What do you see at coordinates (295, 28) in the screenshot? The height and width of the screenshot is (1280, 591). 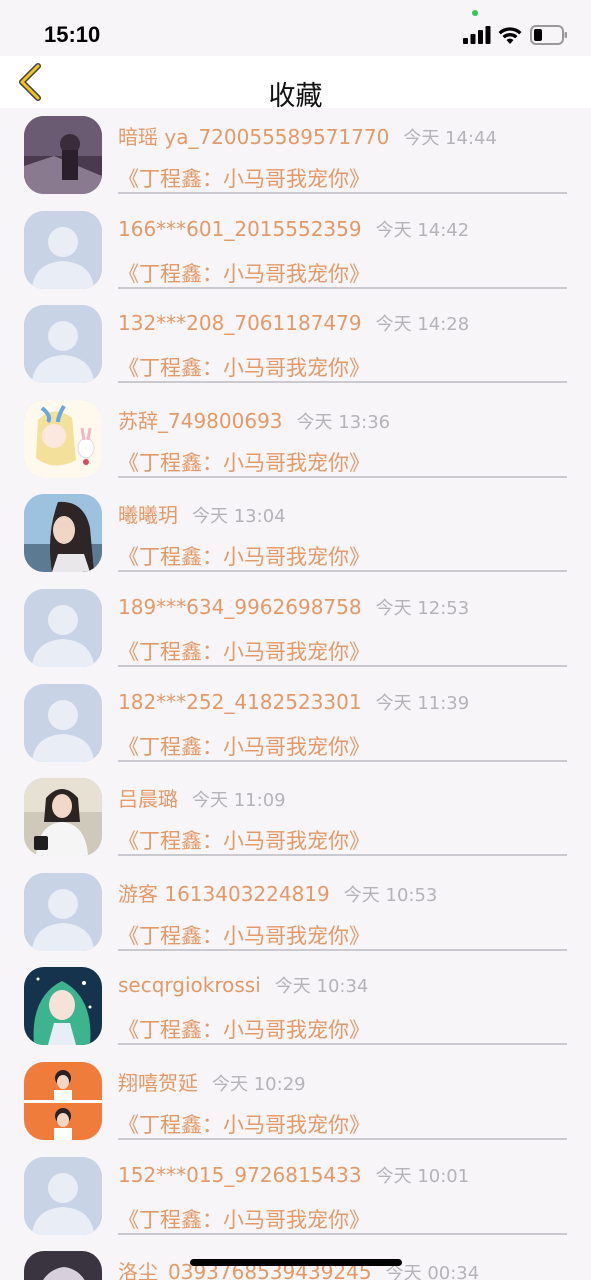 I see `status-bar: 15:10` at bounding box center [295, 28].